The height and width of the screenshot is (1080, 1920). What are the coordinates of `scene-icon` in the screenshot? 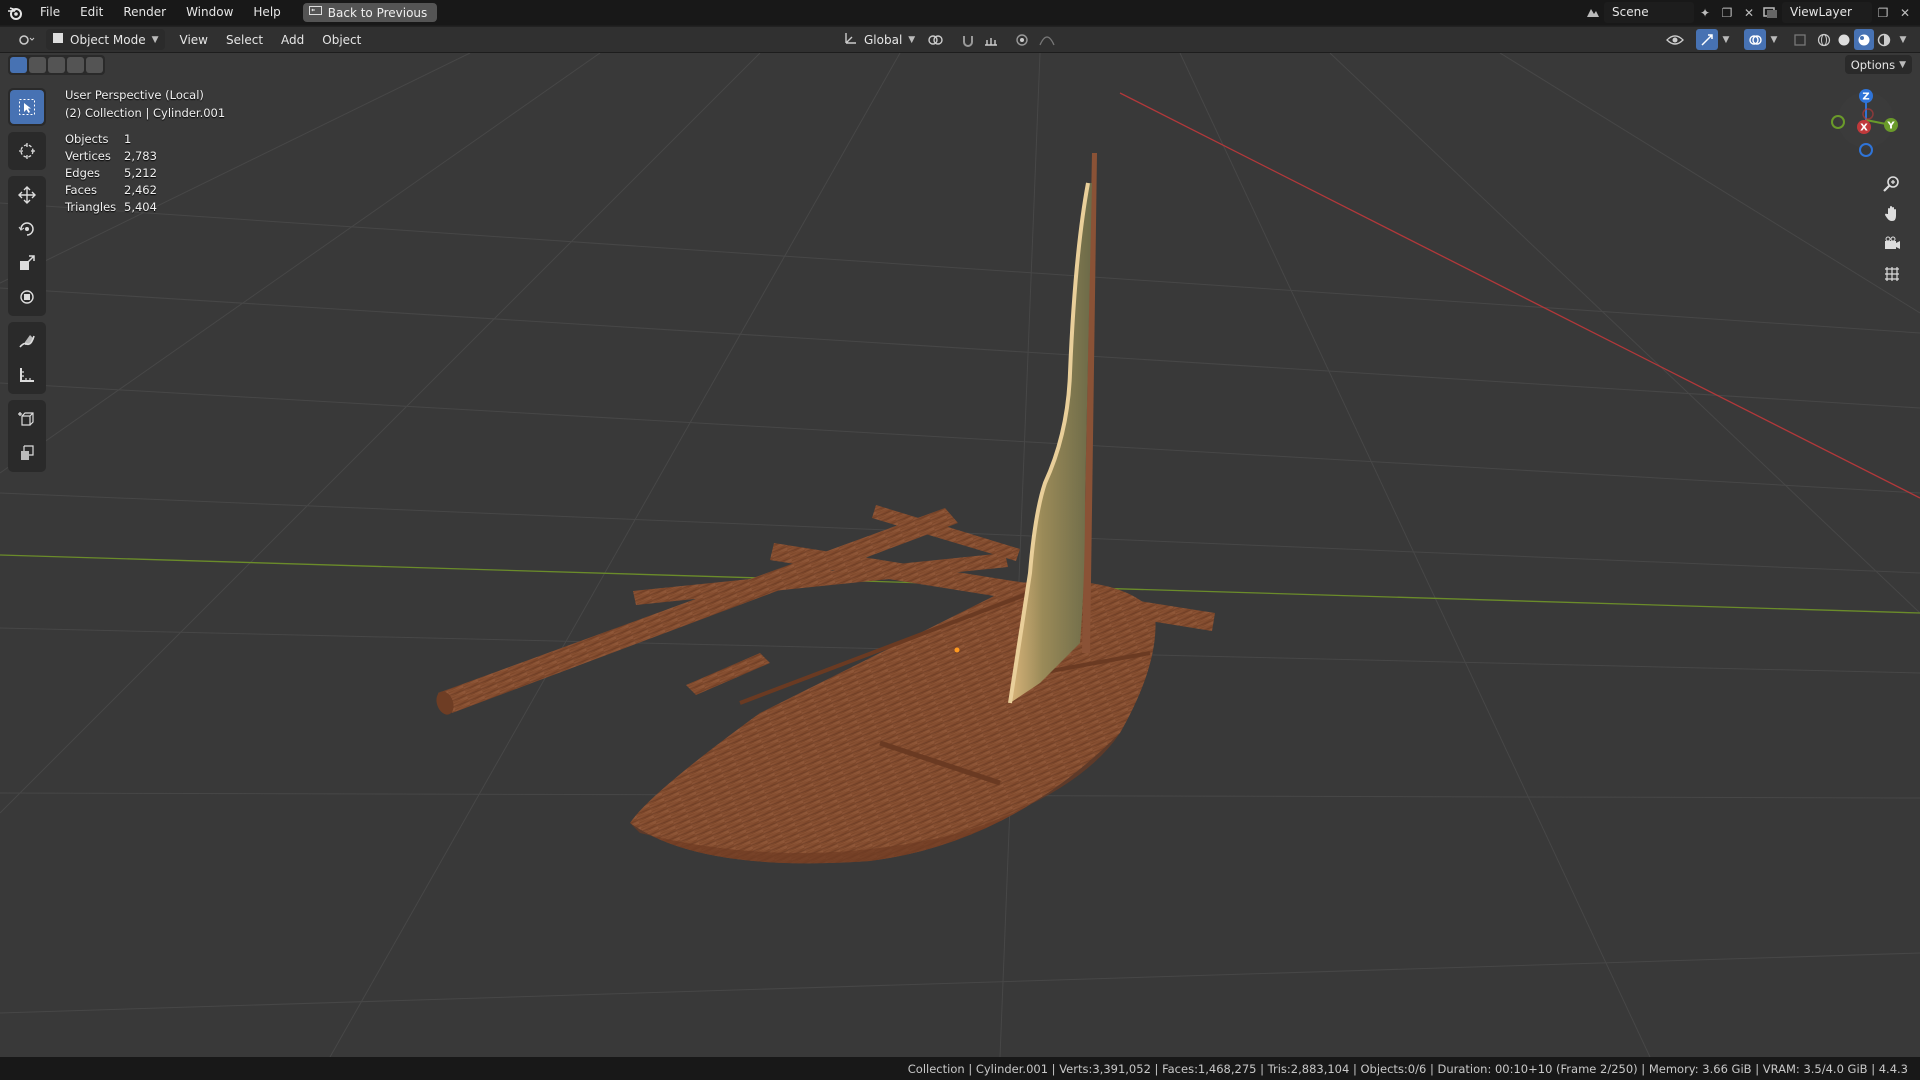 It's located at (1593, 12).